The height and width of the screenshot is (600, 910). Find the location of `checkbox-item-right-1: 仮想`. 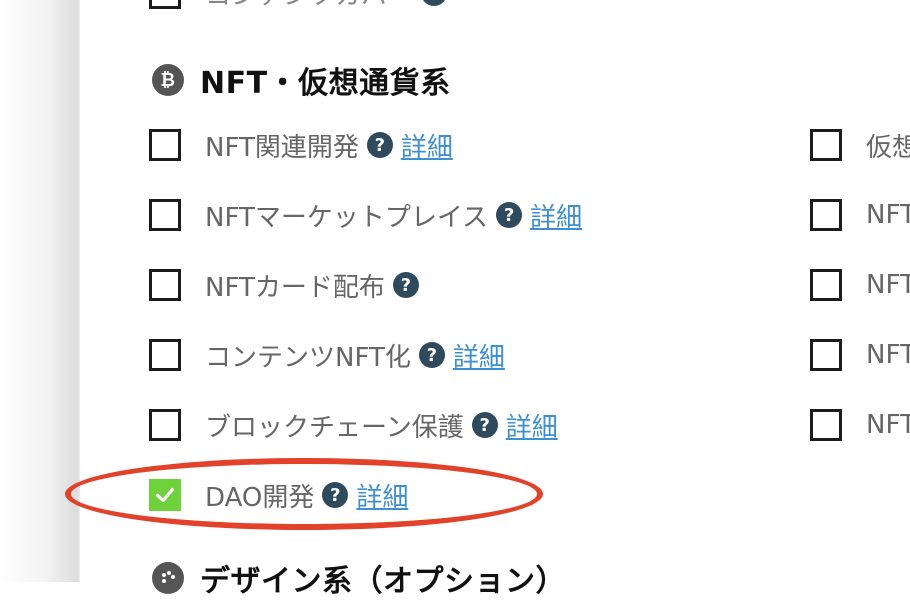

checkbox-item-right-1: 仮想 is located at coordinates (860, 145).